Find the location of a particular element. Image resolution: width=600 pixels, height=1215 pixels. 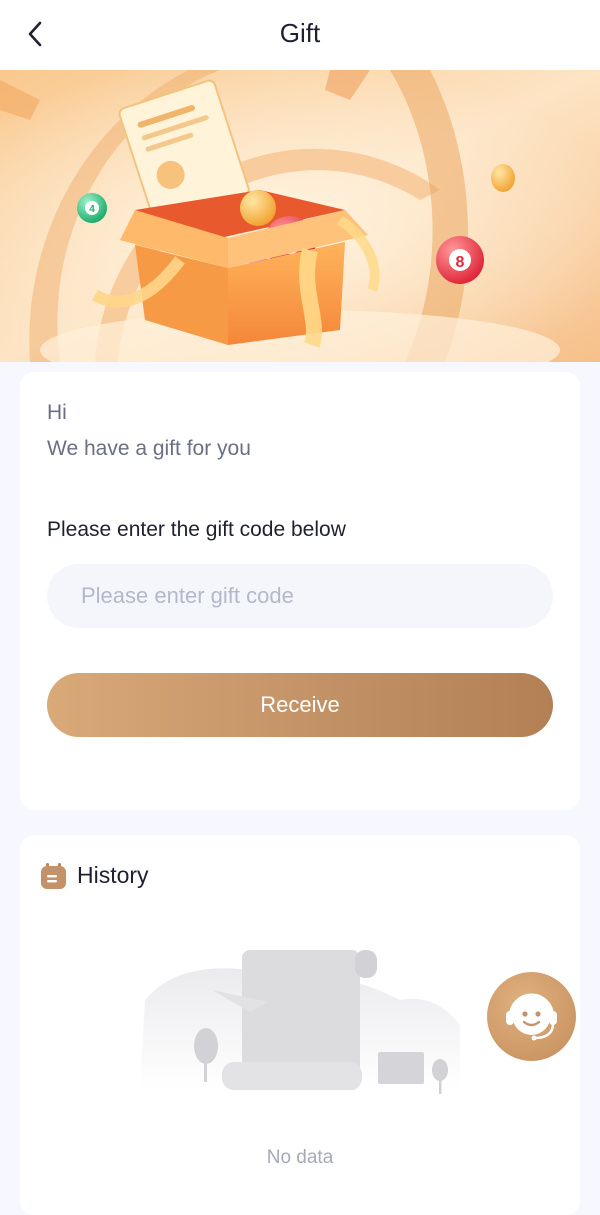

page-title: Gift is located at coordinates (300, 33).